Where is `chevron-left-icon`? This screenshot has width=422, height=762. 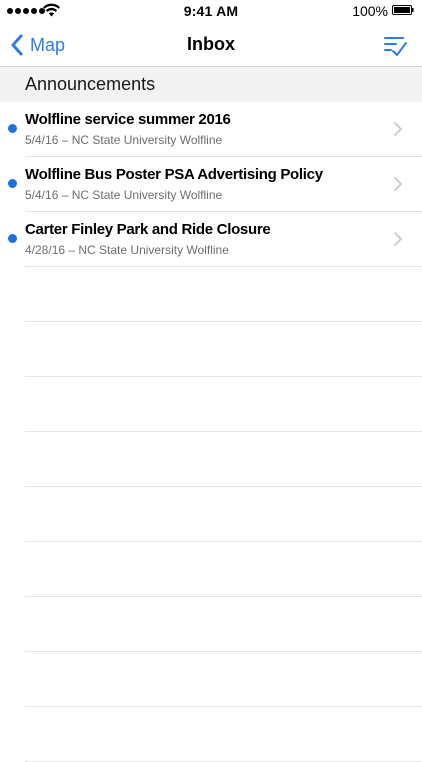 chevron-left-icon is located at coordinates (17, 45).